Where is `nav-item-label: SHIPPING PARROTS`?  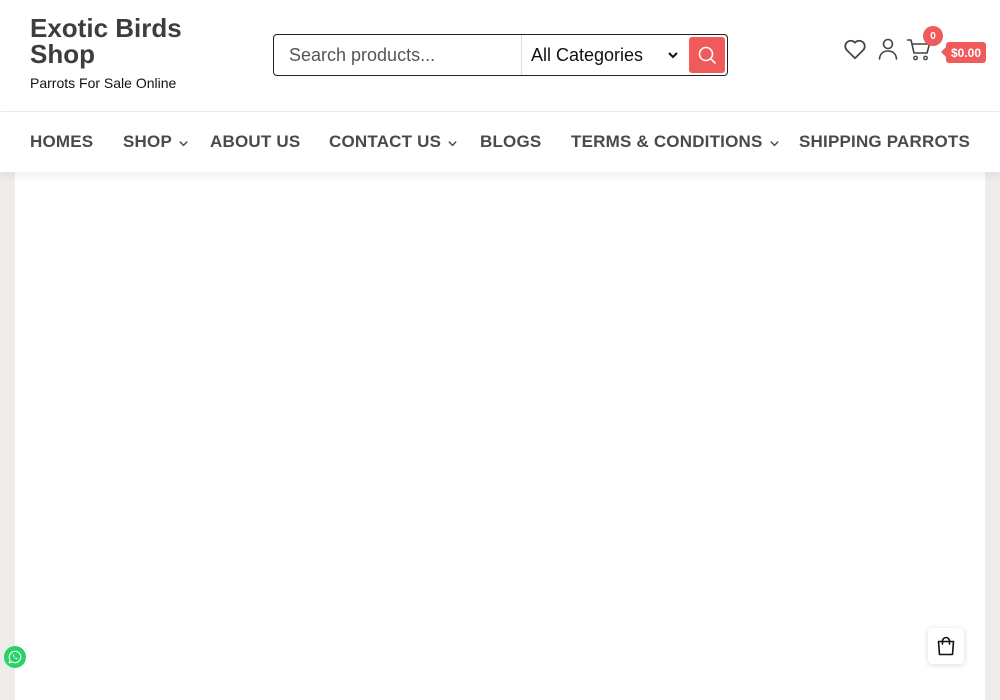
nav-item-label: SHIPPING PARROTS is located at coordinates (885, 141).